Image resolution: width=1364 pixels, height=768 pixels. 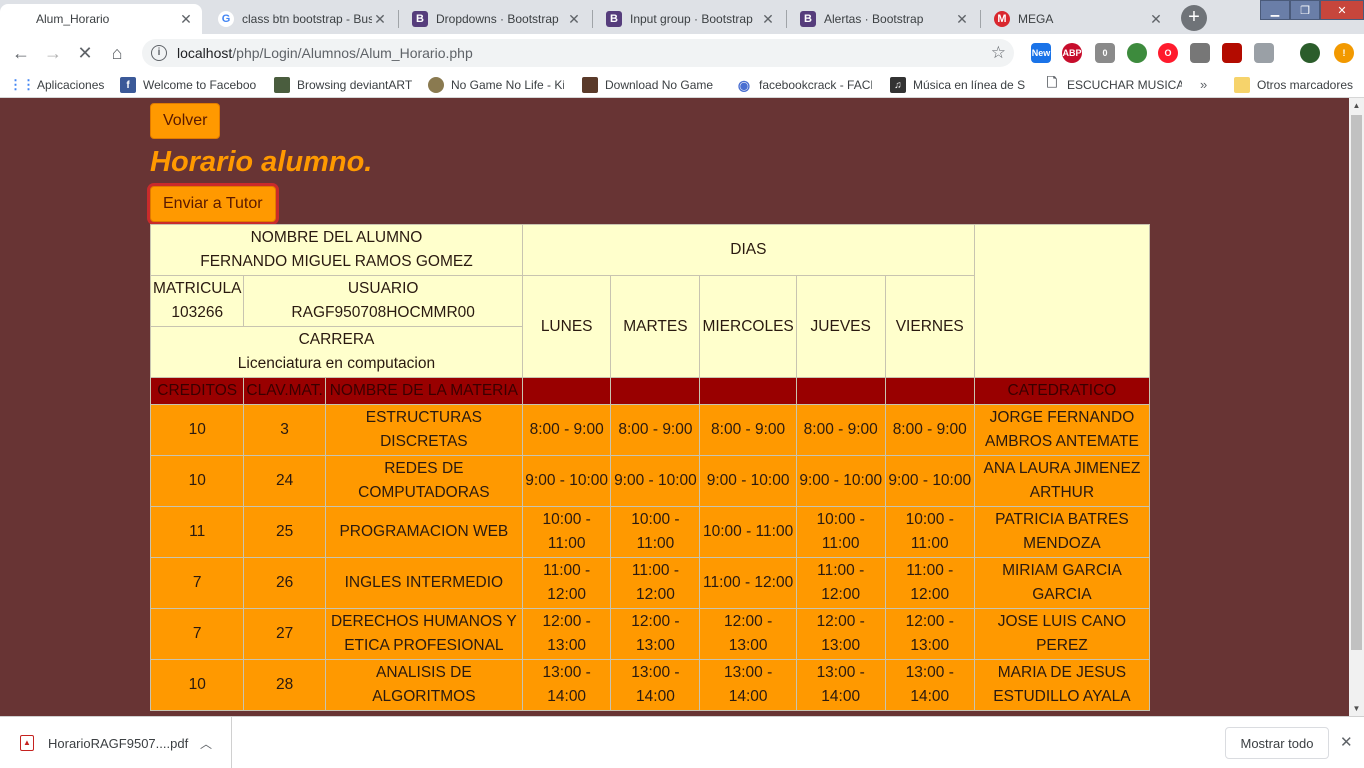 I want to click on bookmark-otros: Otros marcadores, so click(x=1297, y=85).